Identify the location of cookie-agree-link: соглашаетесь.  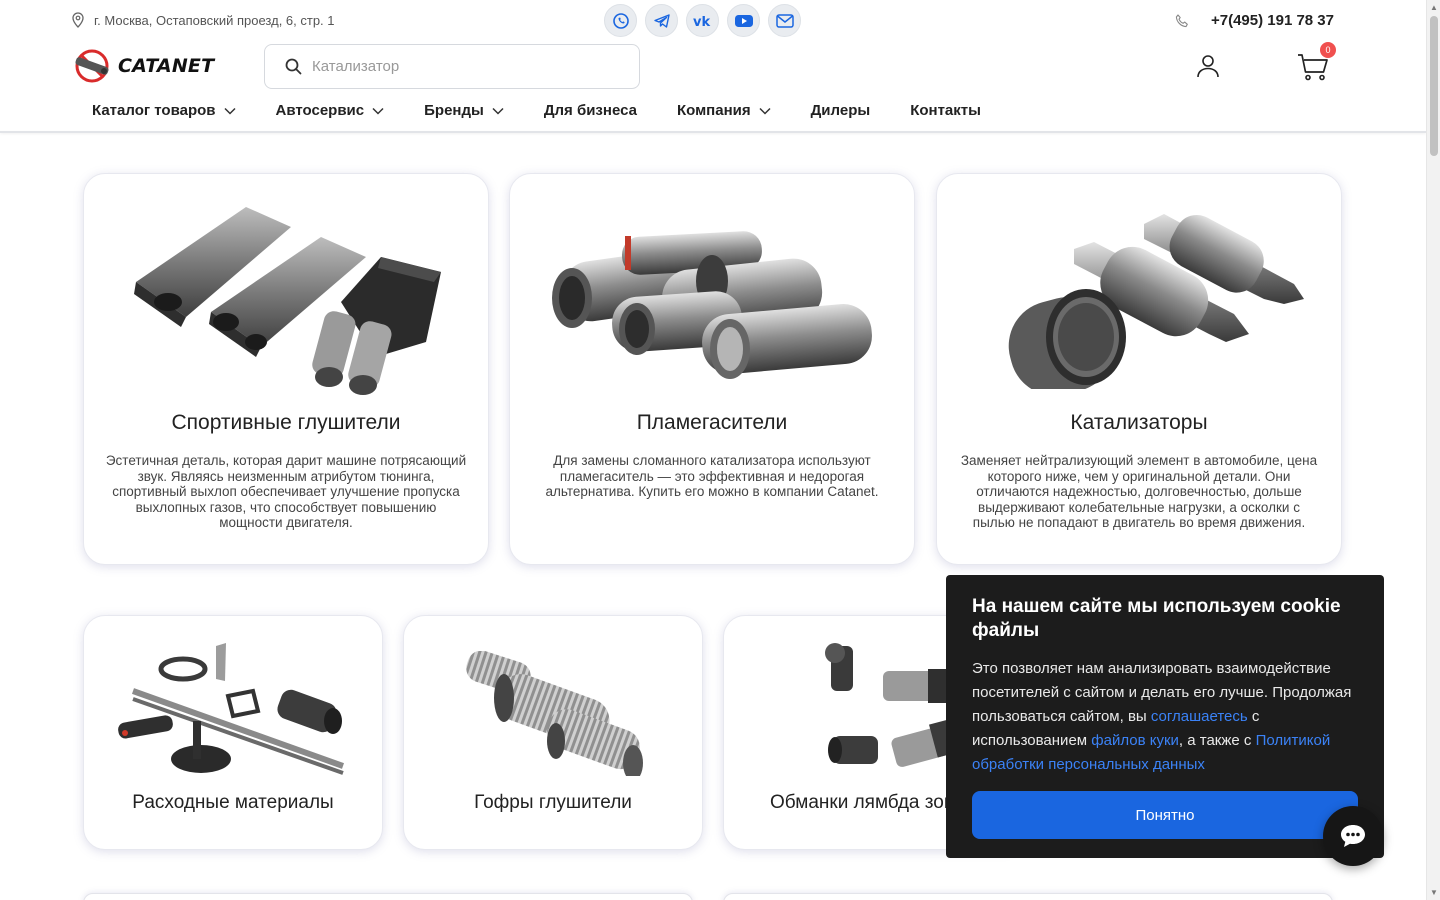
(1199, 716).